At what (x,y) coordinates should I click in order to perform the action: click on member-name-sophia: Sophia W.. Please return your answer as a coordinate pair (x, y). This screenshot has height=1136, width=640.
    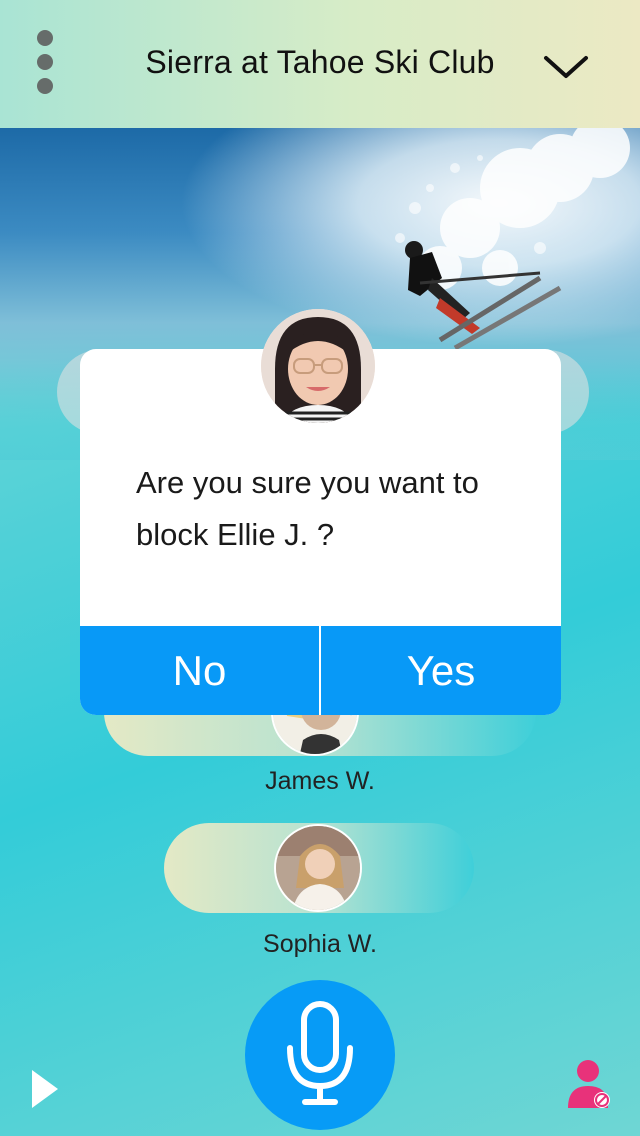
    Looking at the image, I should click on (320, 944).